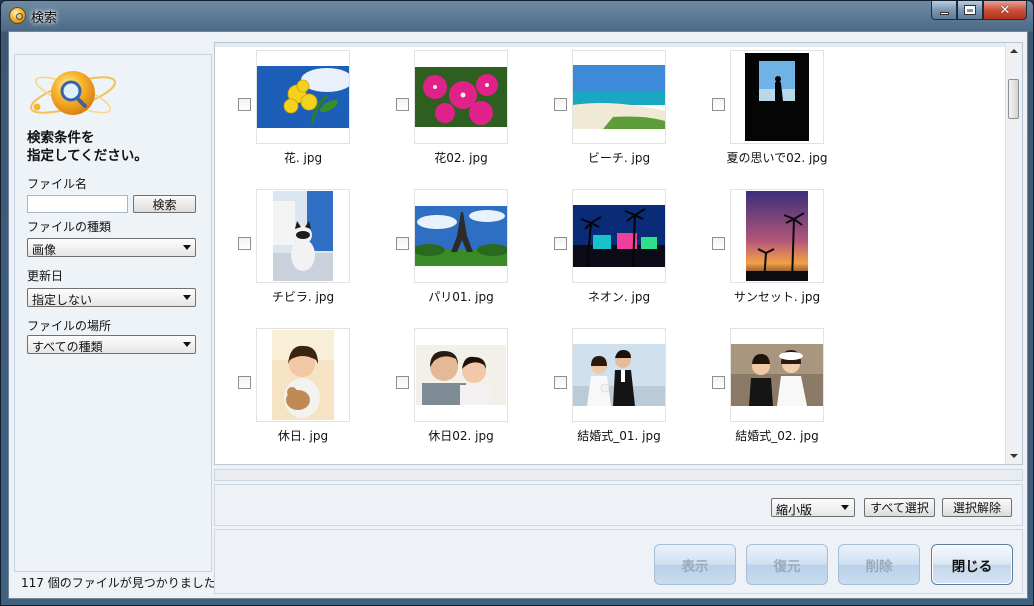 Image resolution: width=1034 pixels, height=606 pixels. Describe the element at coordinates (61, 138) in the screenshot. I see `criteria-heading-line1: 検索条件を` at that location.